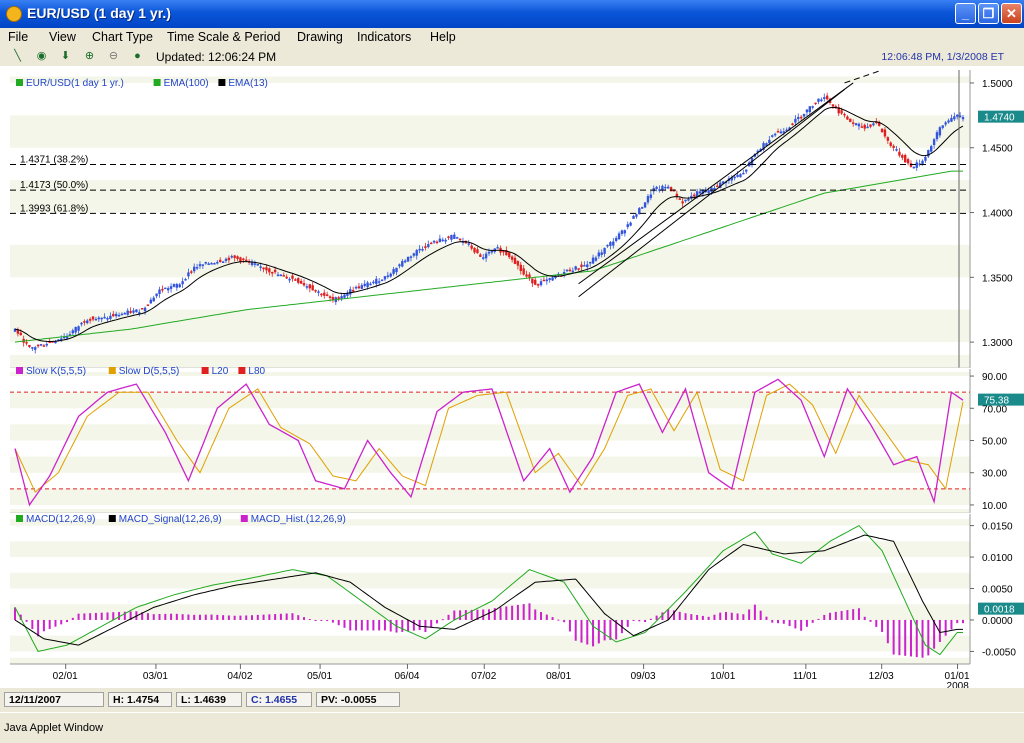  Describe the element at coordinates (60, 519) in the screenshot. I see `macd-legend-item: MACD(12,26,9)` at that location.